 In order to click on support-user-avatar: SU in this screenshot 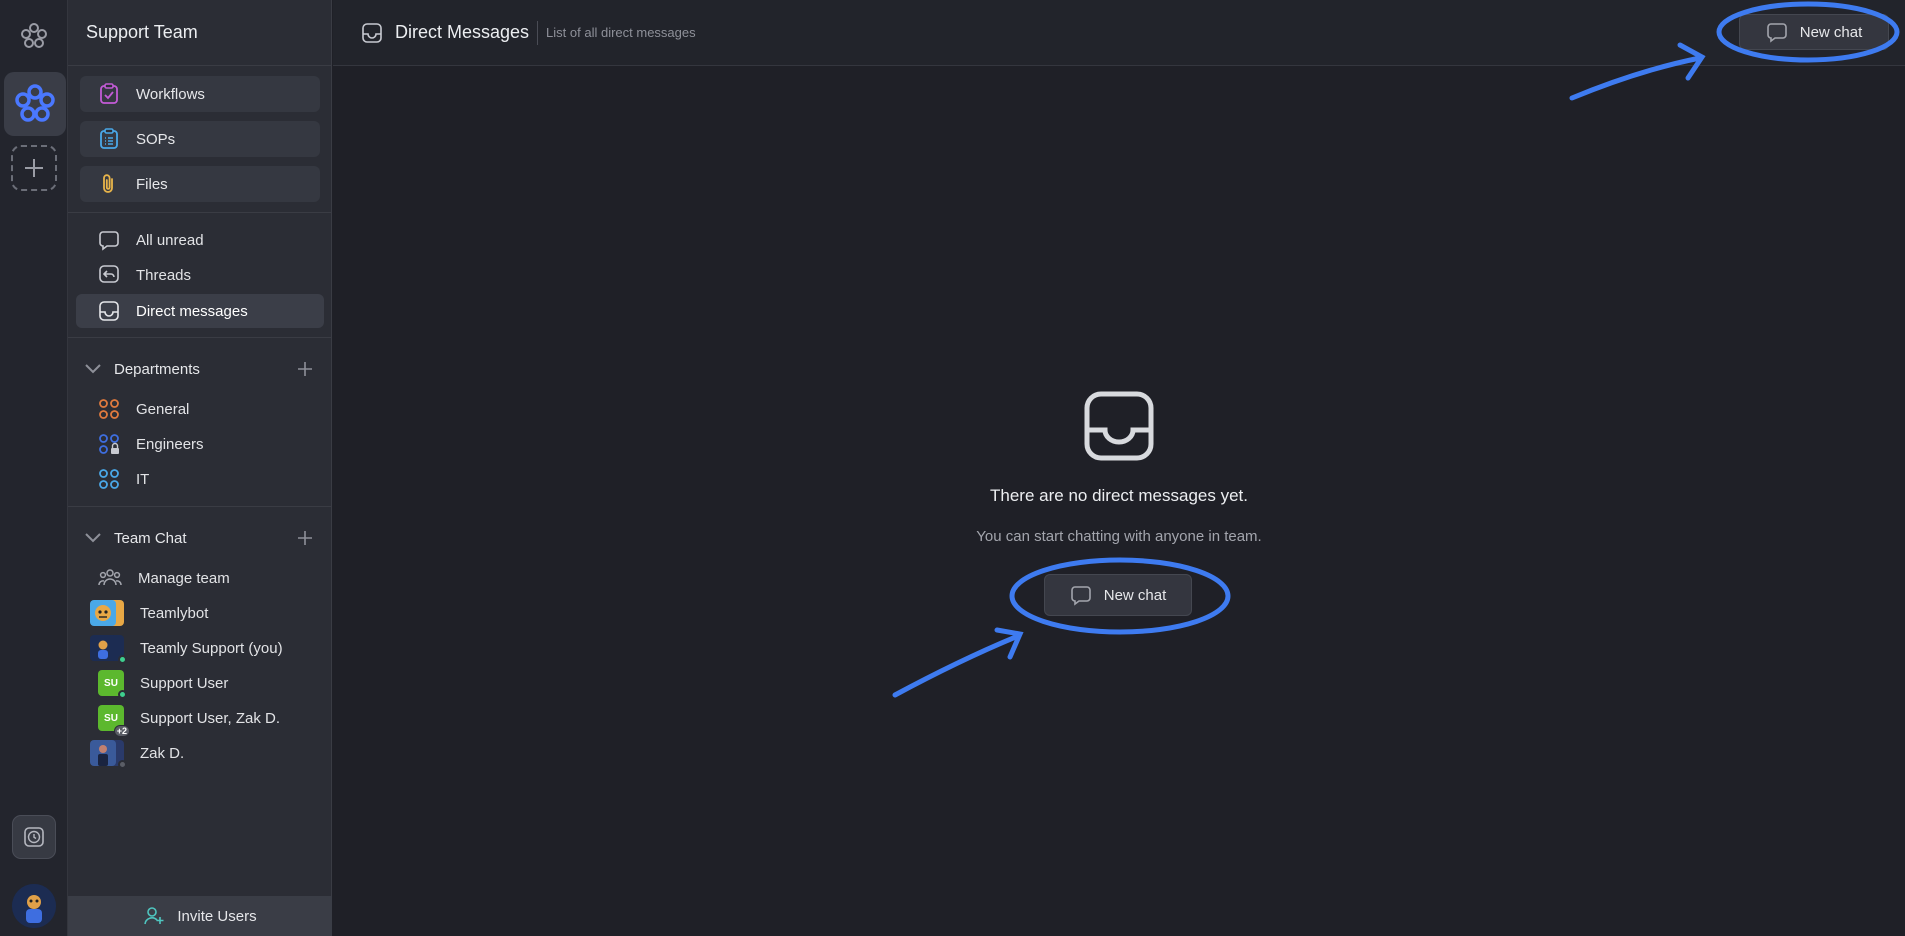, I will do `click(112, 684)`.